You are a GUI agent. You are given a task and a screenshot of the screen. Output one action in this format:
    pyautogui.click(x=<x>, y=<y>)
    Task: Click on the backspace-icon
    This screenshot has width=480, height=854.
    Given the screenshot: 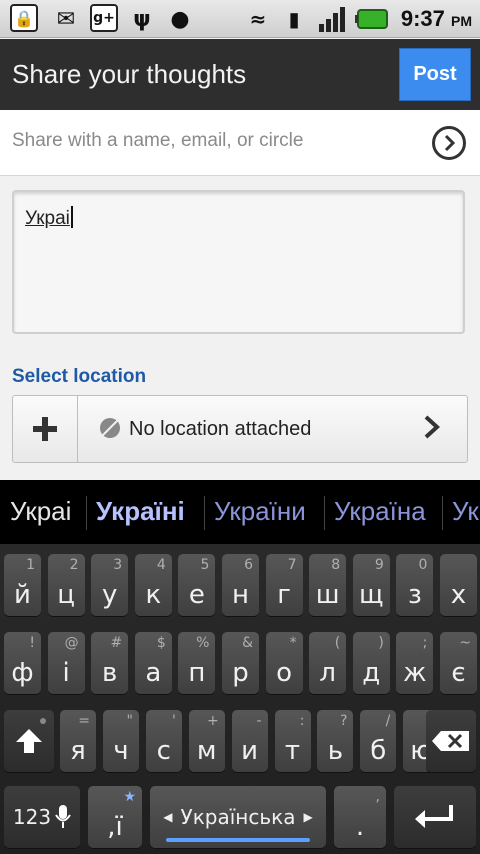 What is the action you would take?
    pyautogui.click(x=450, y=741)
    